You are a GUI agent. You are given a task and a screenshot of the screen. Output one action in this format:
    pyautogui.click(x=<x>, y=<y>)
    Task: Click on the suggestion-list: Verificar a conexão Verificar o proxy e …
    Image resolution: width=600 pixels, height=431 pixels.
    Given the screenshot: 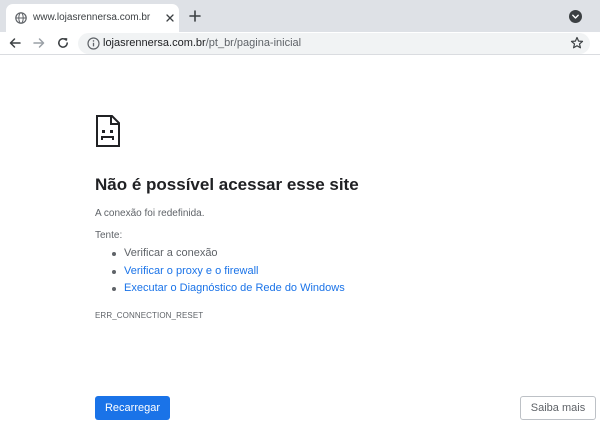 What is the action you would take?
    pyautogui.click(x=227, y=271)
    